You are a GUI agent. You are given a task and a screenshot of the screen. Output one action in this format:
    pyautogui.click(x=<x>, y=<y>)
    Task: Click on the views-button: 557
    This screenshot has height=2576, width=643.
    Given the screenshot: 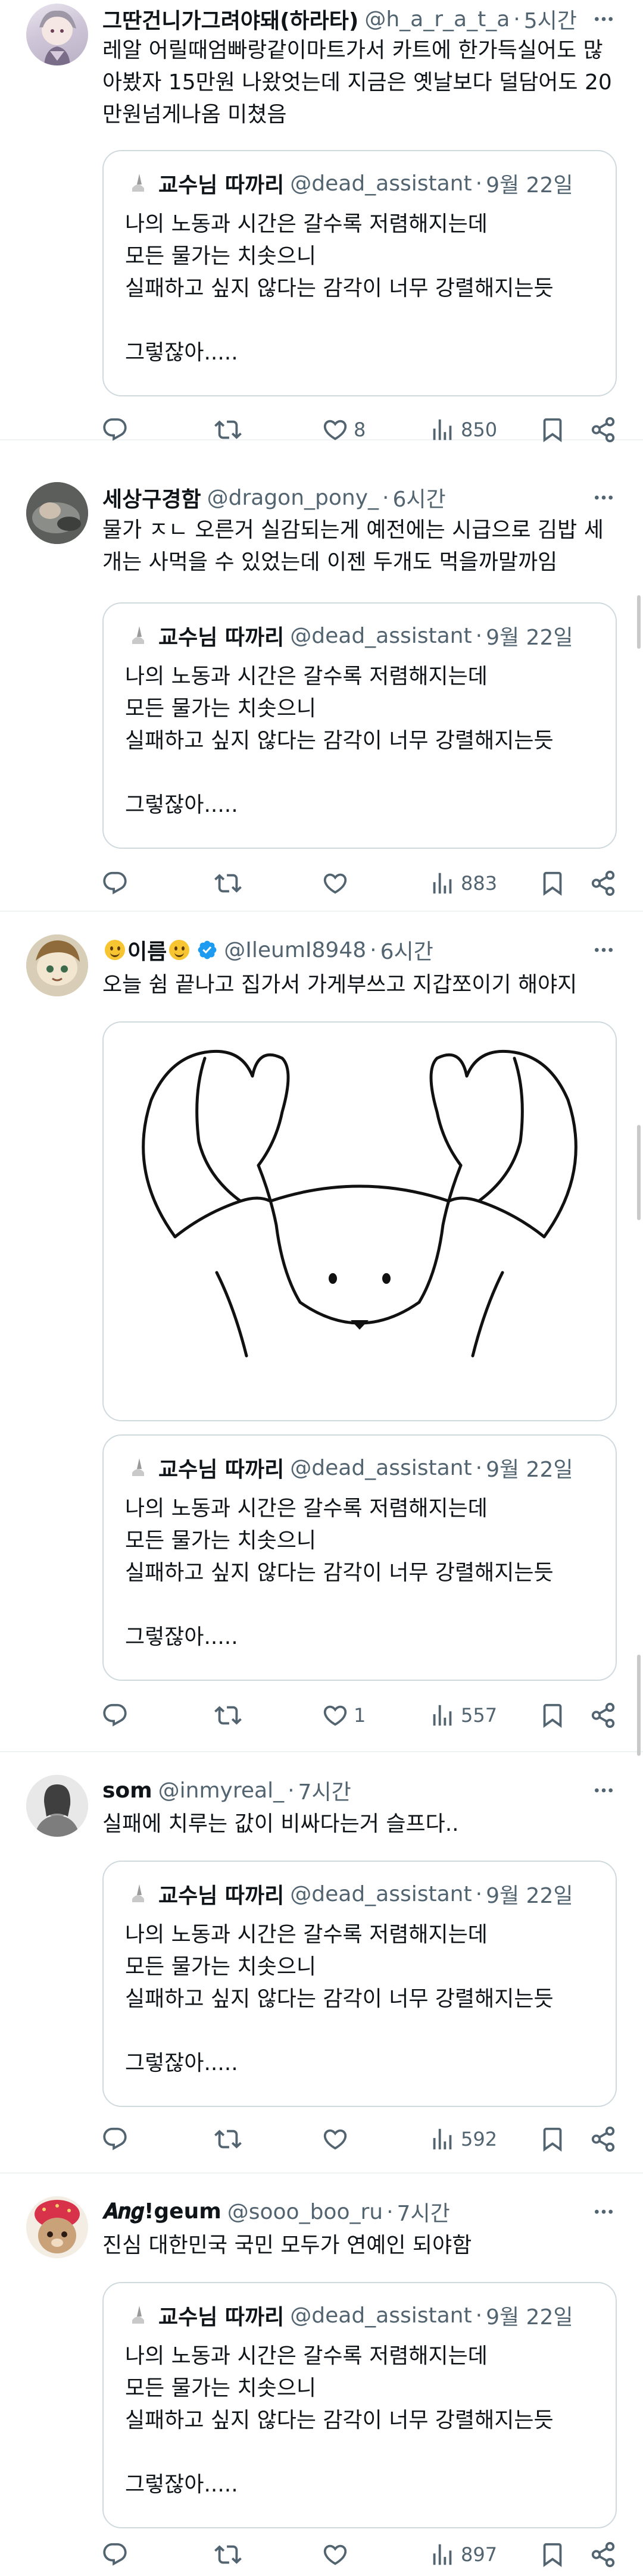 What is the action you would take?
    pyautogui.click(x=463, y=1715)
    